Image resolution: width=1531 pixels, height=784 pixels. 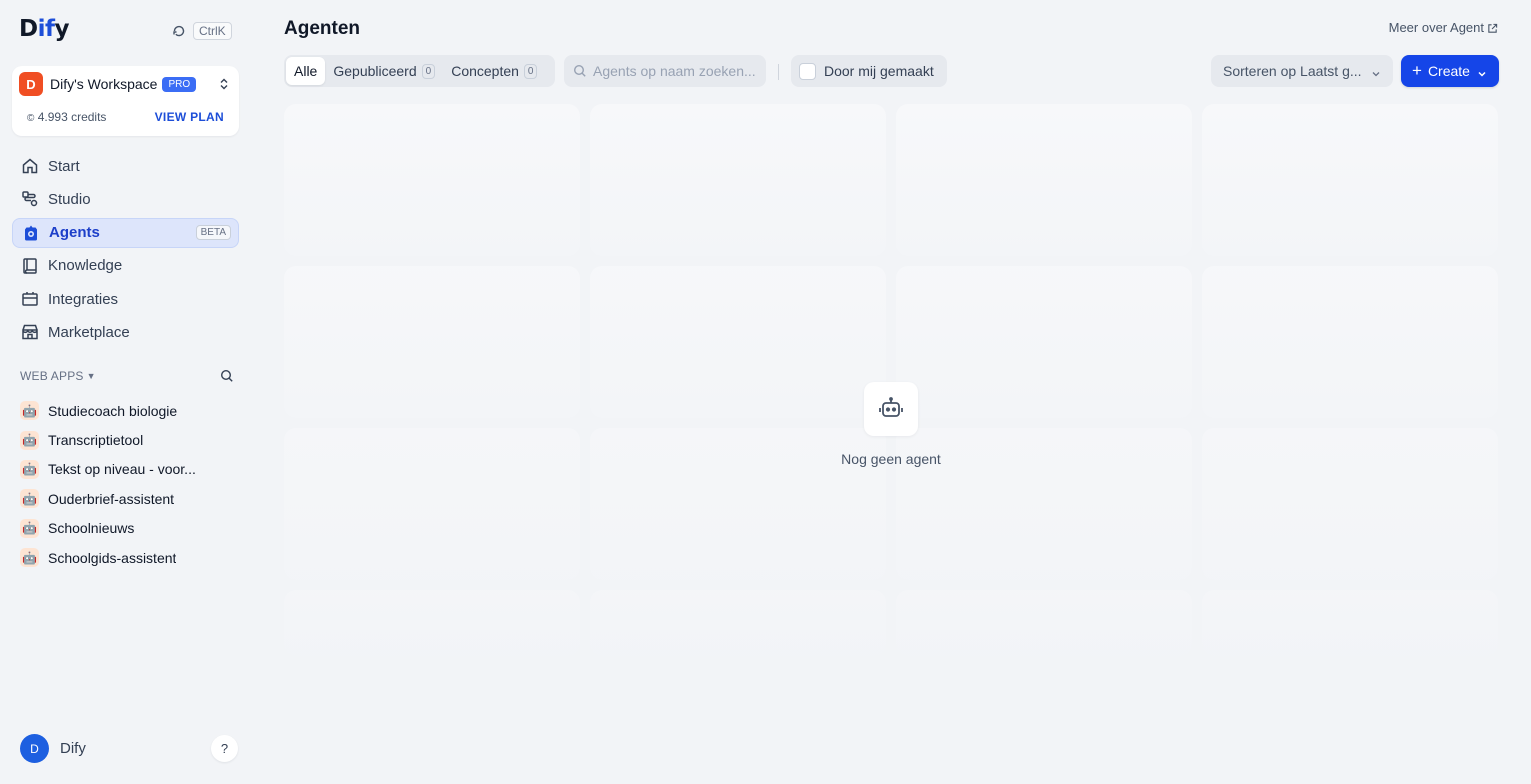 What do you see at coordinates (31, 84) in the screenshot?
I see `workspace-avatar: D` at bounding box center [31, 84].